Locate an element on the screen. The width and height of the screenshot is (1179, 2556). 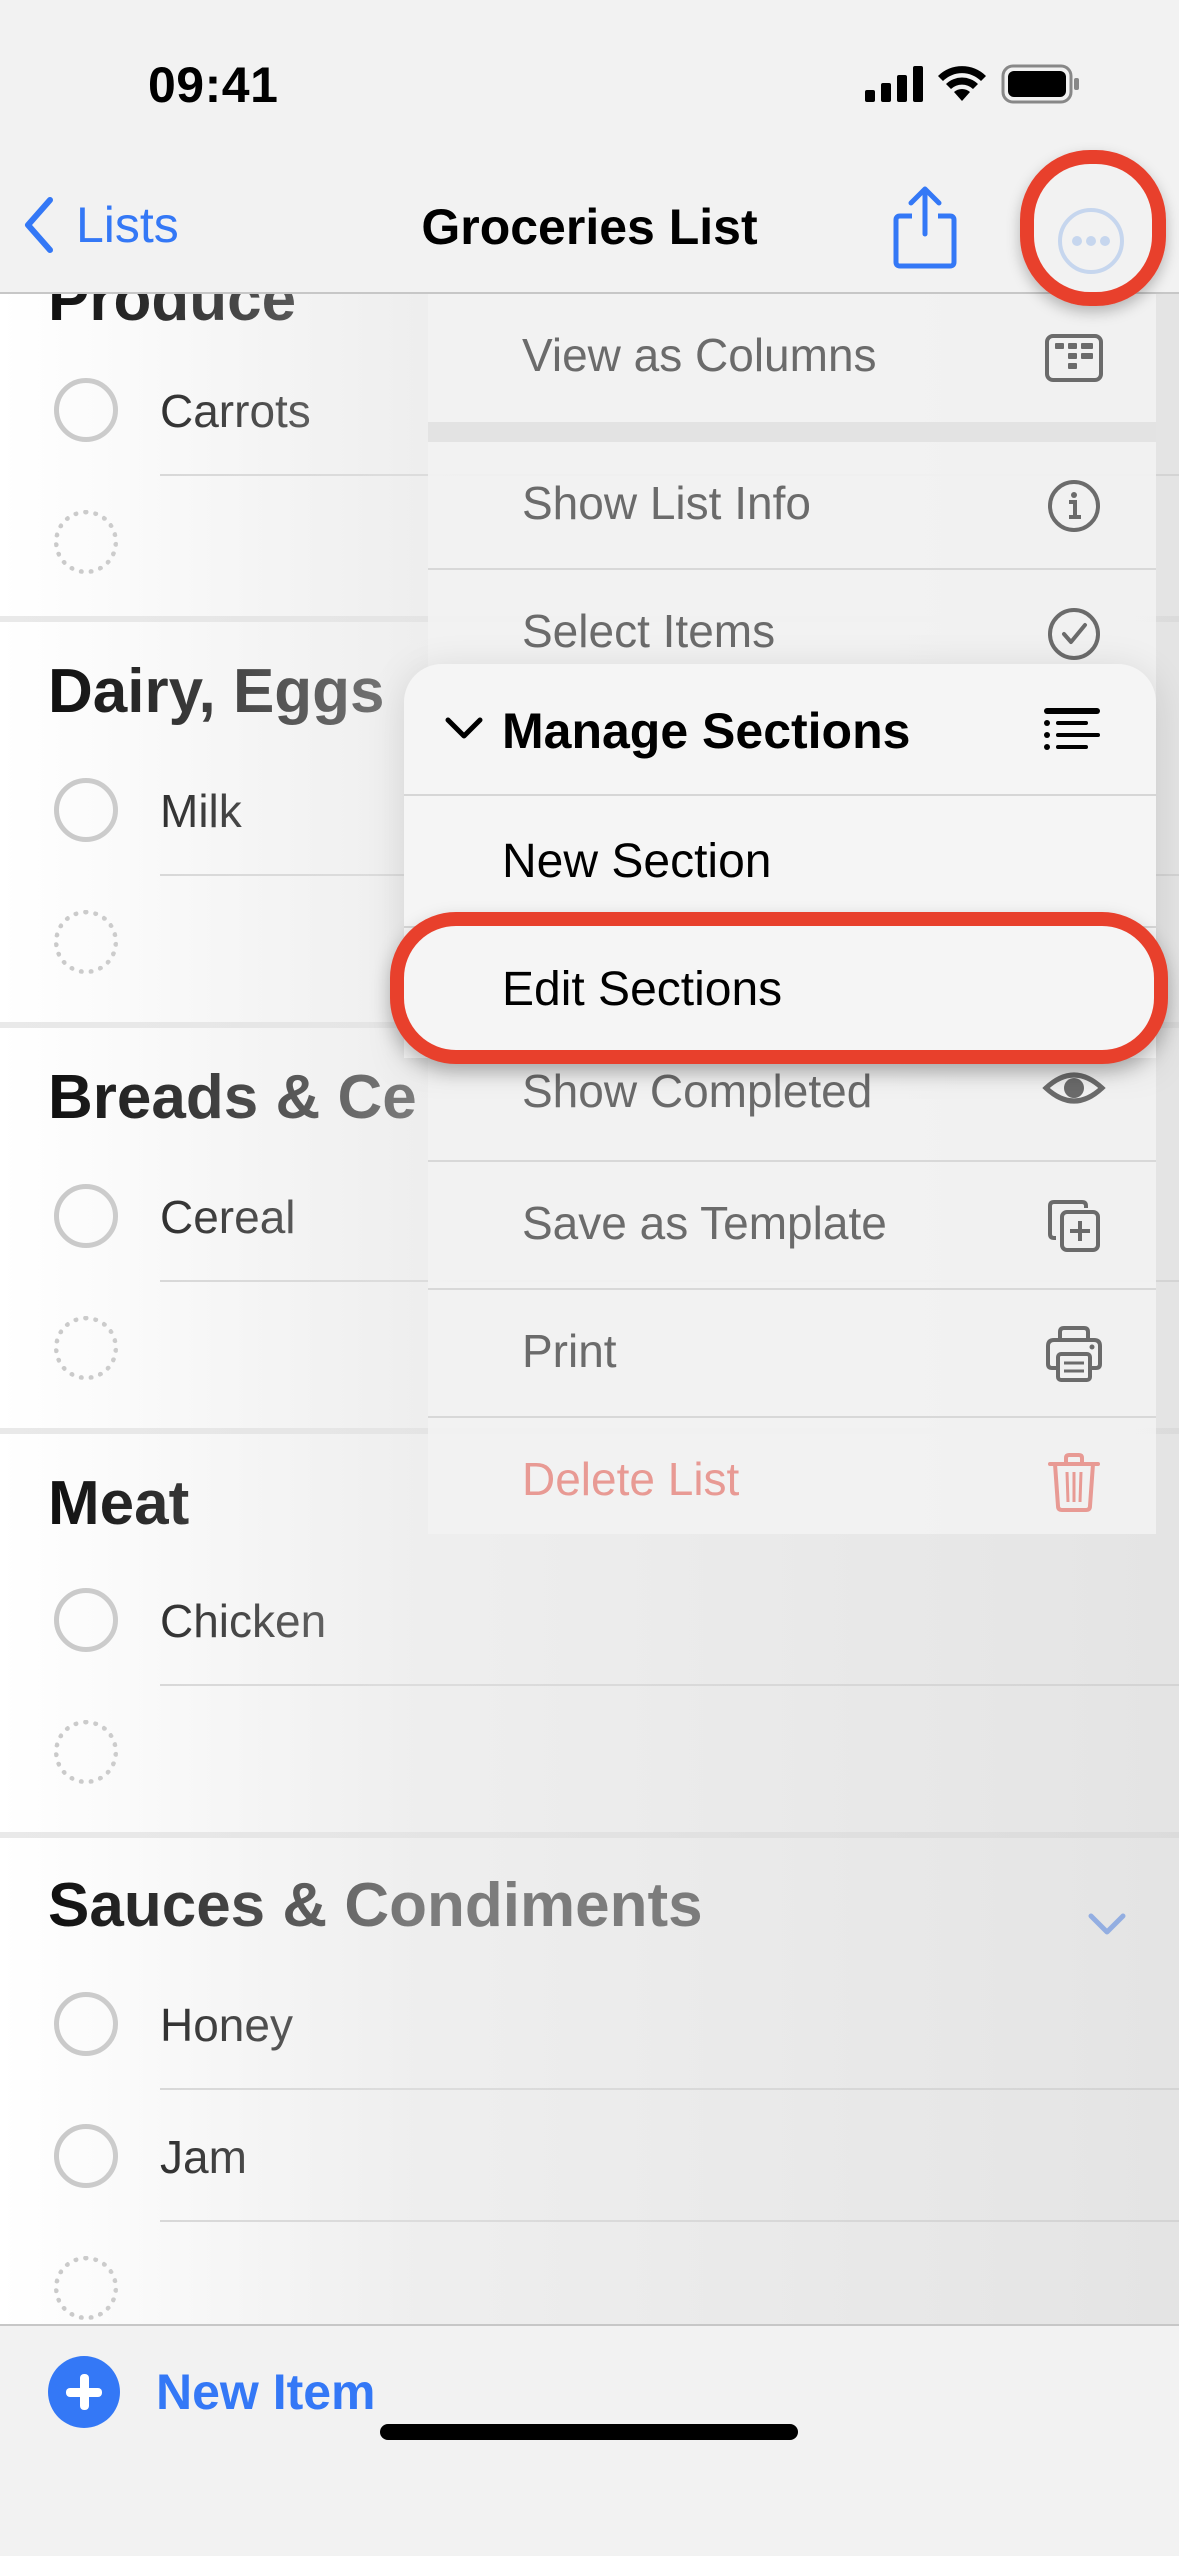
new-item-button: New Item is located at coordinates (212, 2392).